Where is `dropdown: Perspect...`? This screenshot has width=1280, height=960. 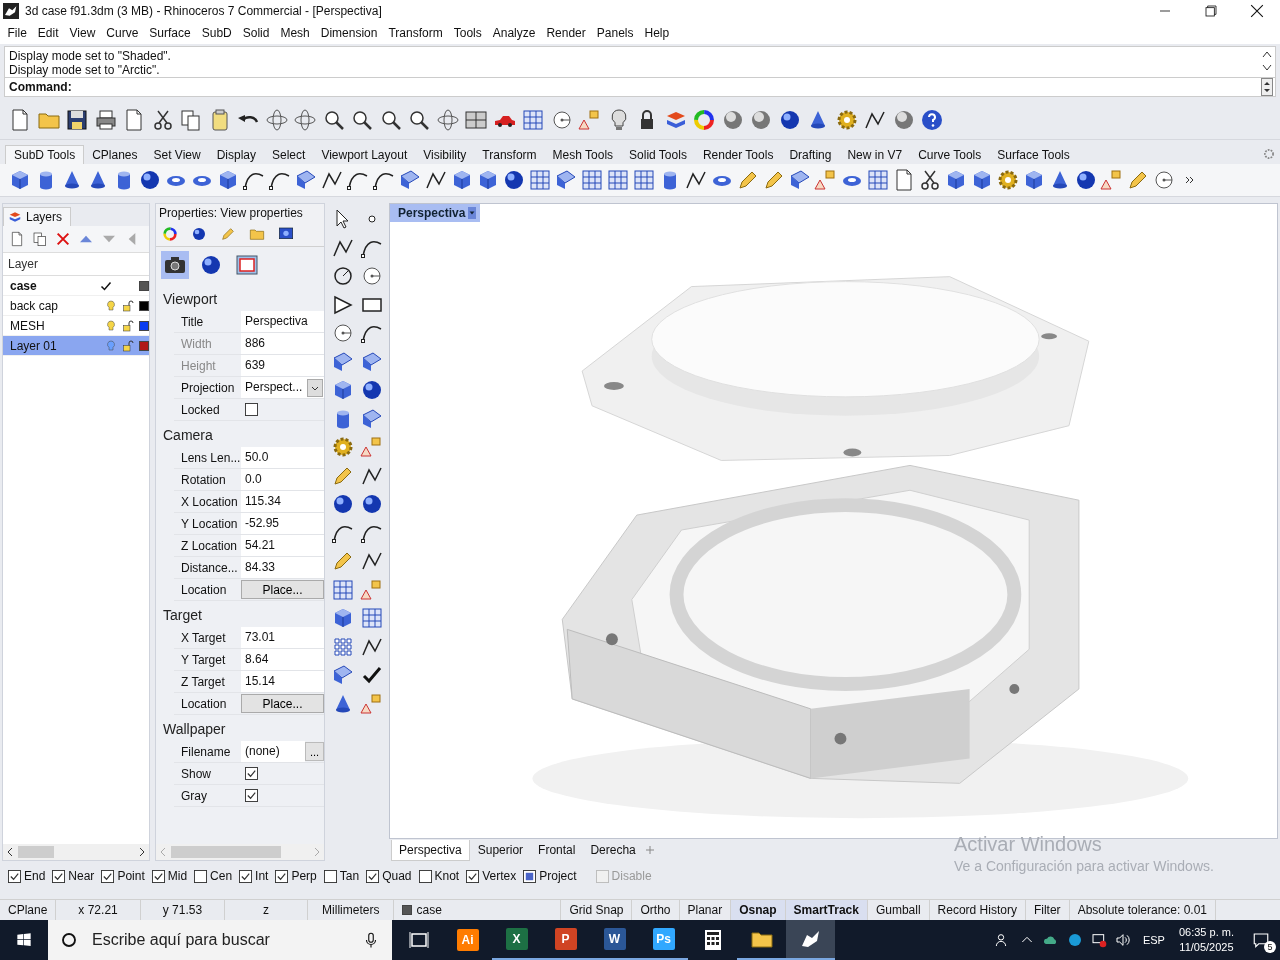 dropdown: Perspect... is located at coordinates (282, 387).